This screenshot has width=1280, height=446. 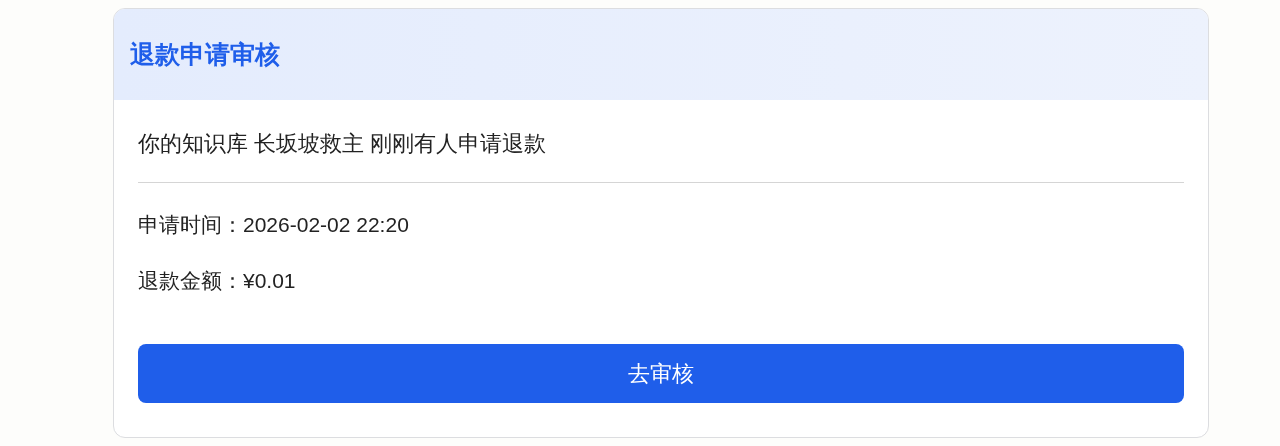 What do you see at coordinates (217, 281) in the screenshot?
I see `detail-text: 退款金额：¥0.01` at bounding box center [217, 281].